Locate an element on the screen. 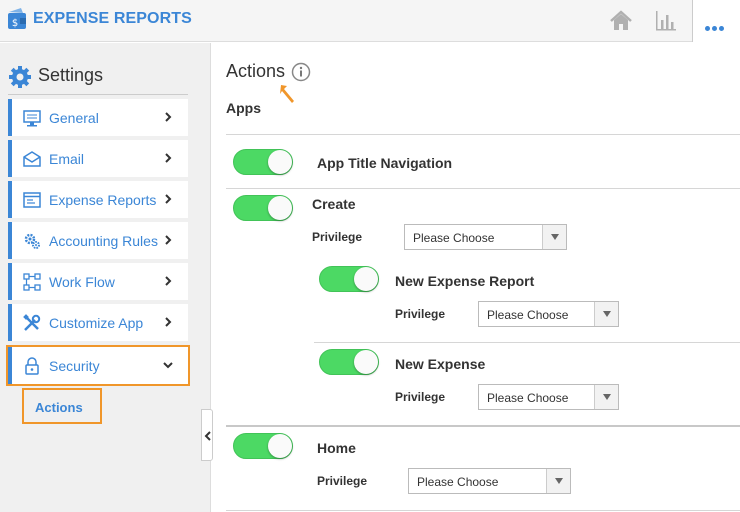 This screenshot has height=512, width=740. chevron-down-icon is located at coordinates (168, 365).